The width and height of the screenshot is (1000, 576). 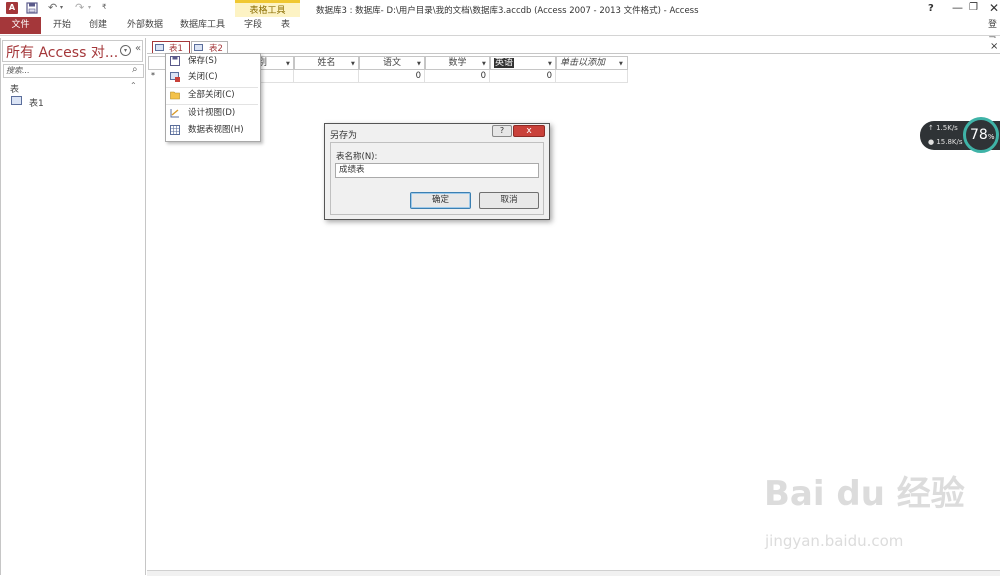 I want to click on grid-cell-english: 0, so click(x=523, y=76).